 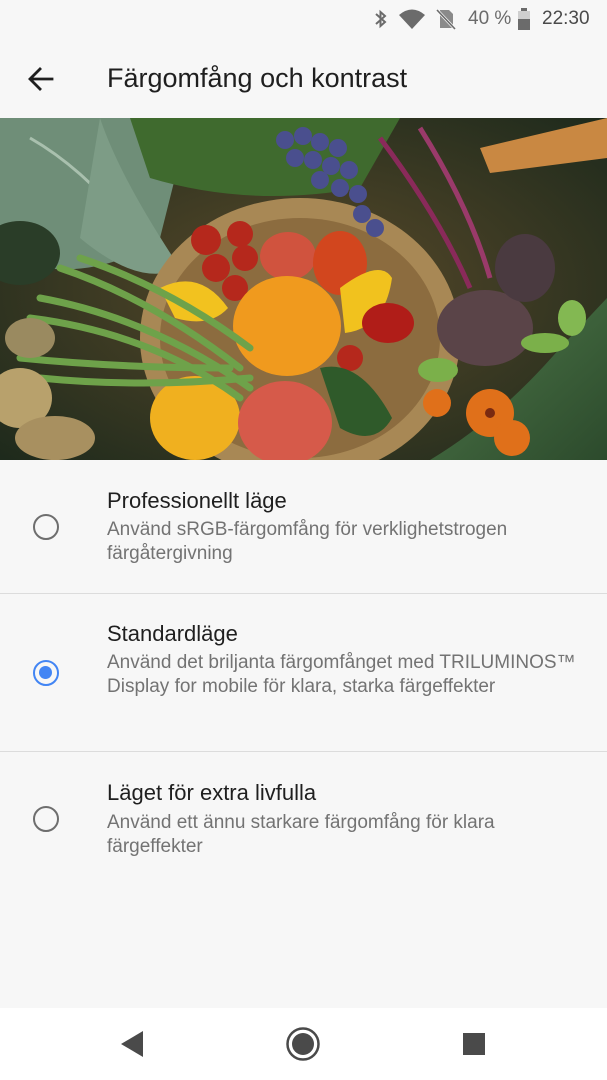 I want to click on navigation-bar, so click(x=303, y=1044).